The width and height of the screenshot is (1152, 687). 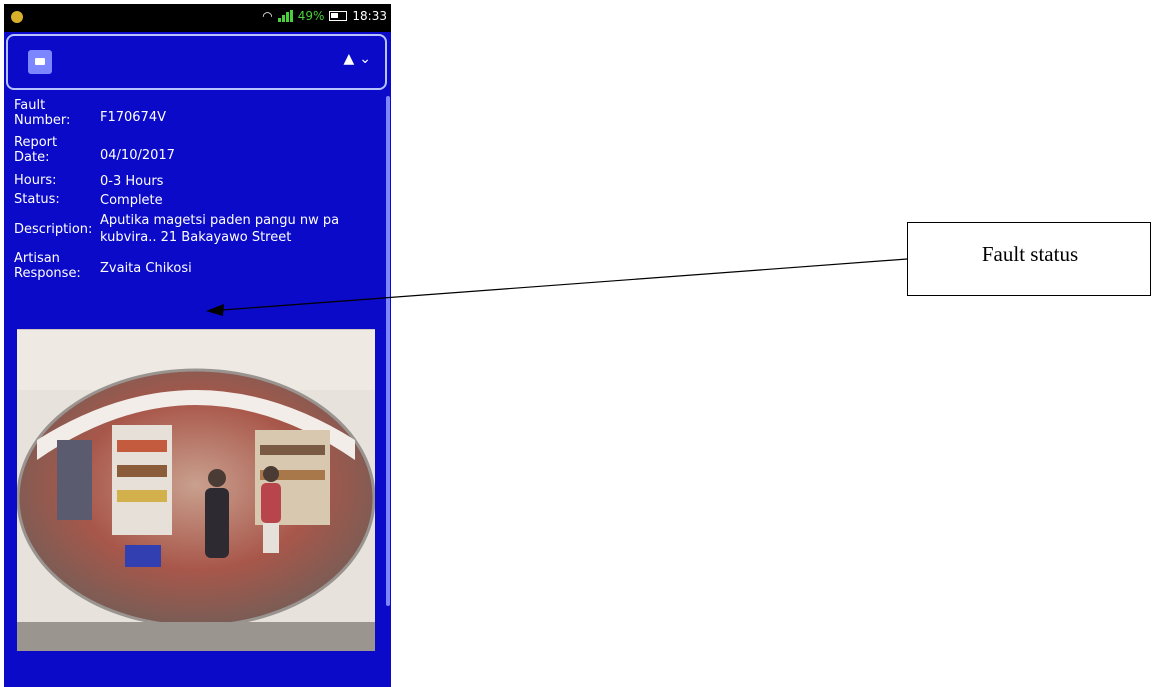 I want to click on annotation-arrow, so click(x=557, y=287).